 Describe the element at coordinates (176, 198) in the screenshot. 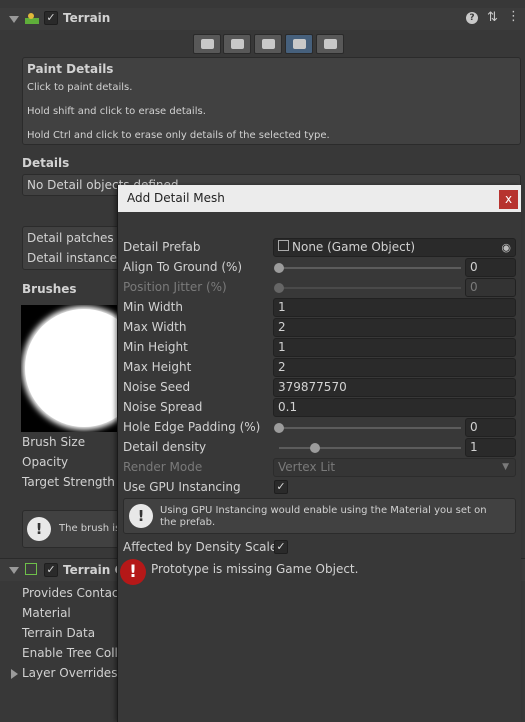

I see `dialog-title: Add Detail Mesh` at that location.